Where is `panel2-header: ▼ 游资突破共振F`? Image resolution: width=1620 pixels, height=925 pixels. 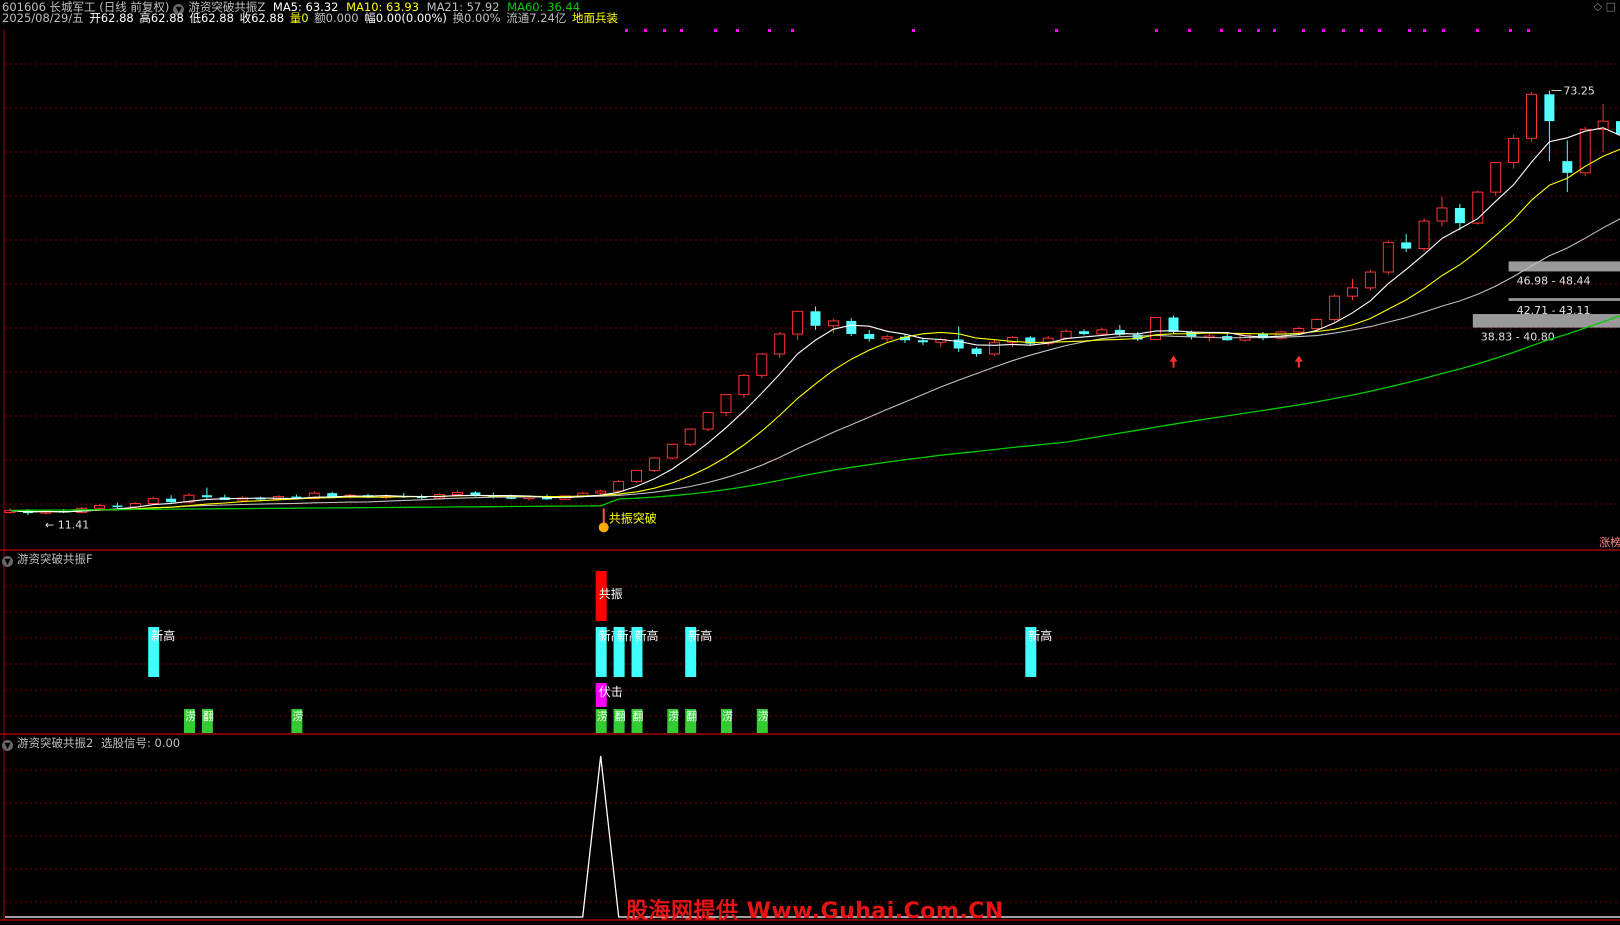 panel2-header: ▼ 游资突破共振F is located at coordinates (49, 559).